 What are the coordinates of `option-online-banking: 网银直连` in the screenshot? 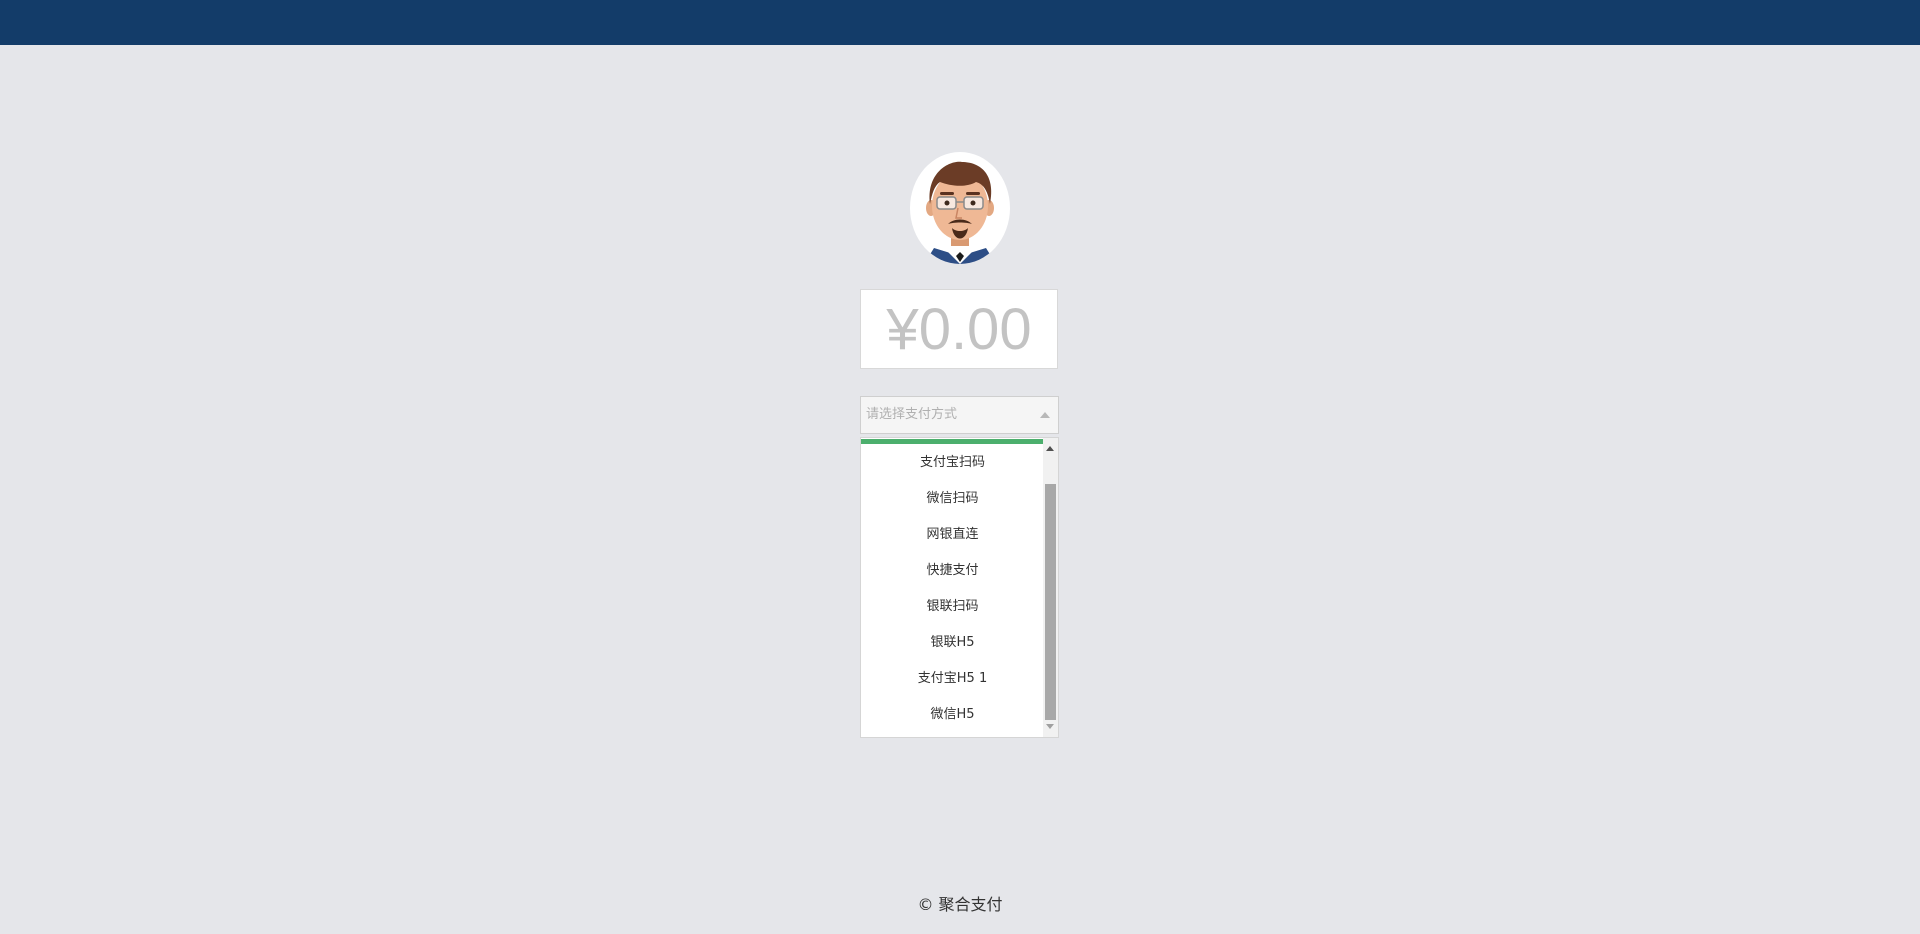 It's located at (952, 535).